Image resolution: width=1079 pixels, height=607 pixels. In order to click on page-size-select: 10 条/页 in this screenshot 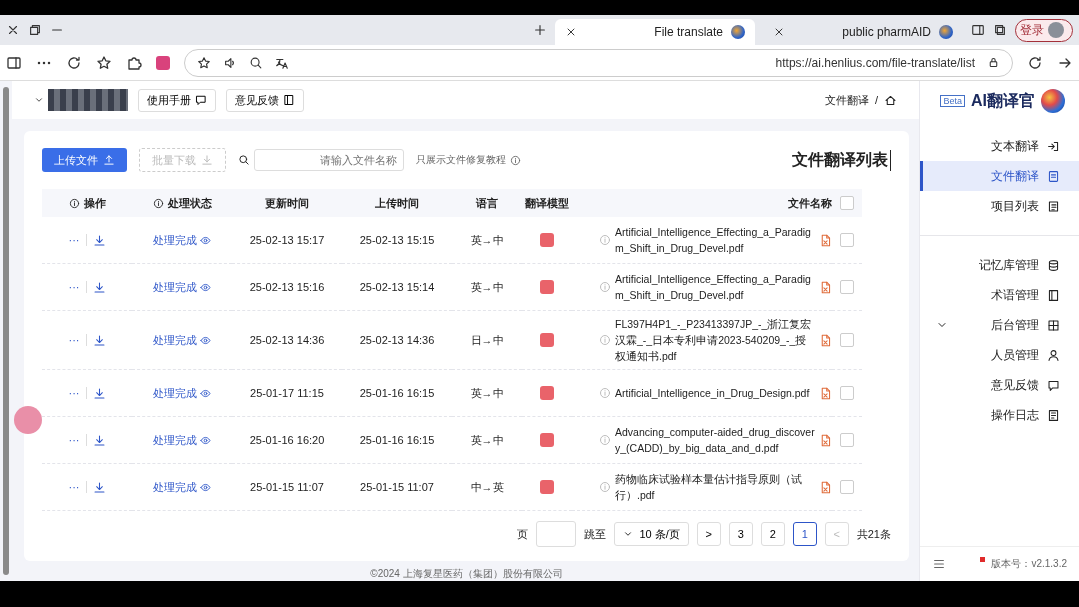, I will do `click(651, 534)`.